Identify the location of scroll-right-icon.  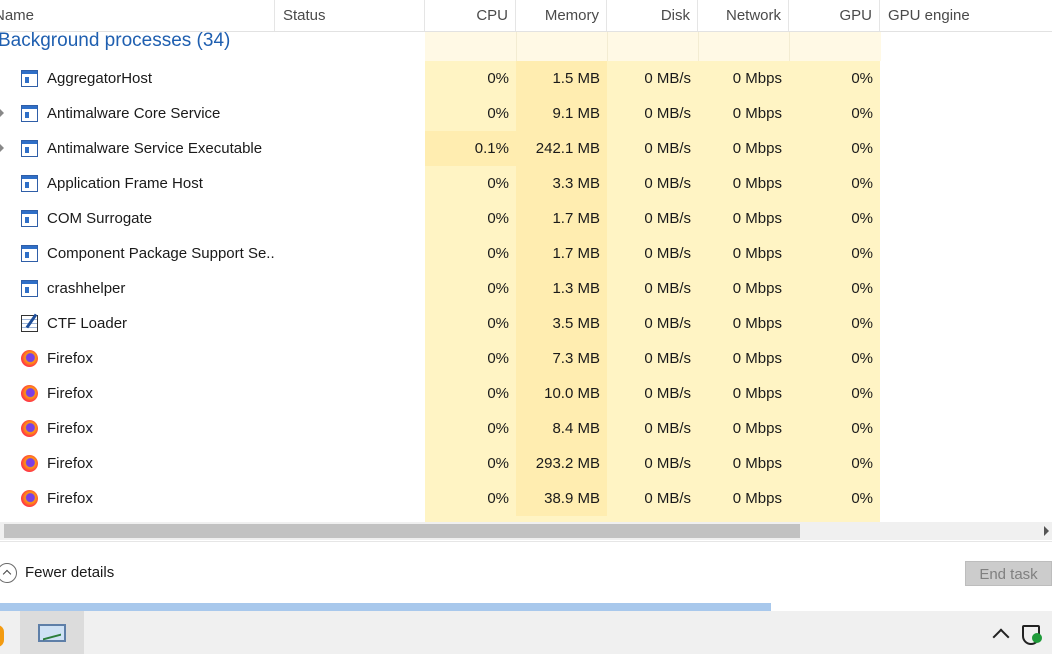
(1046, 531).